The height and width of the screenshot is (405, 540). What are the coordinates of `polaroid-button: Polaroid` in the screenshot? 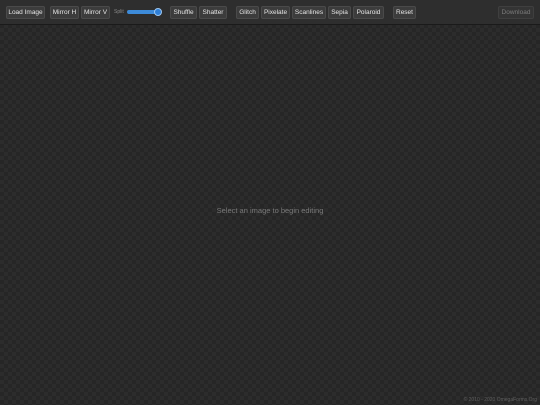 It's located at (368, 12).